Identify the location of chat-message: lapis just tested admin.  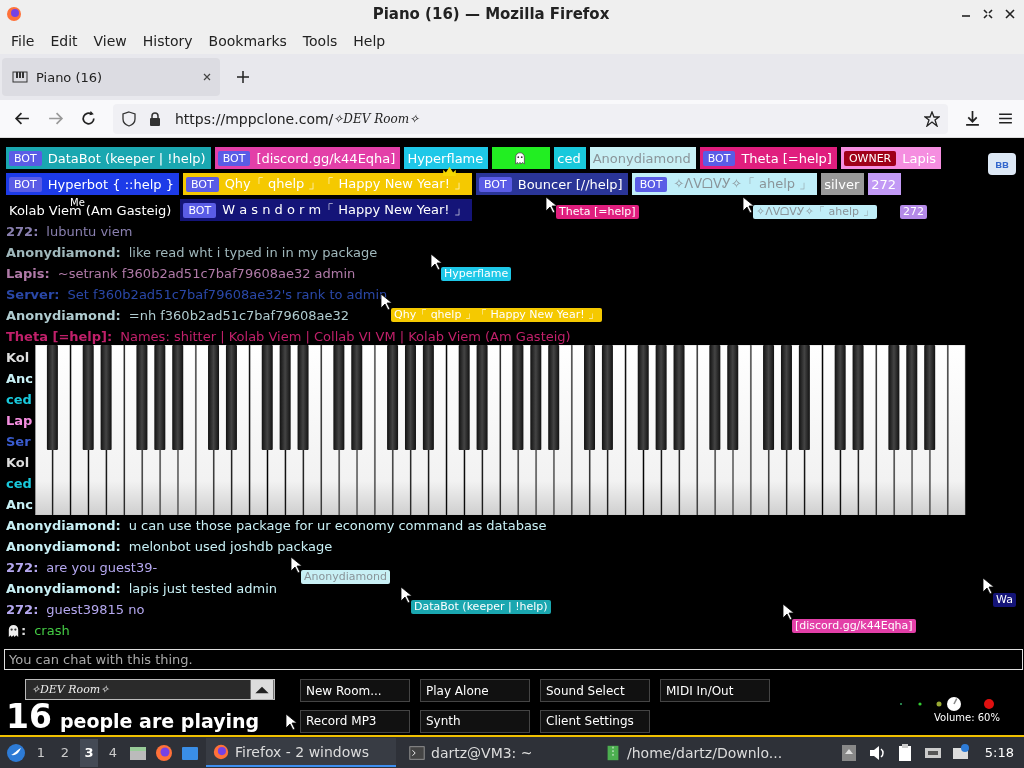
(203, 588).